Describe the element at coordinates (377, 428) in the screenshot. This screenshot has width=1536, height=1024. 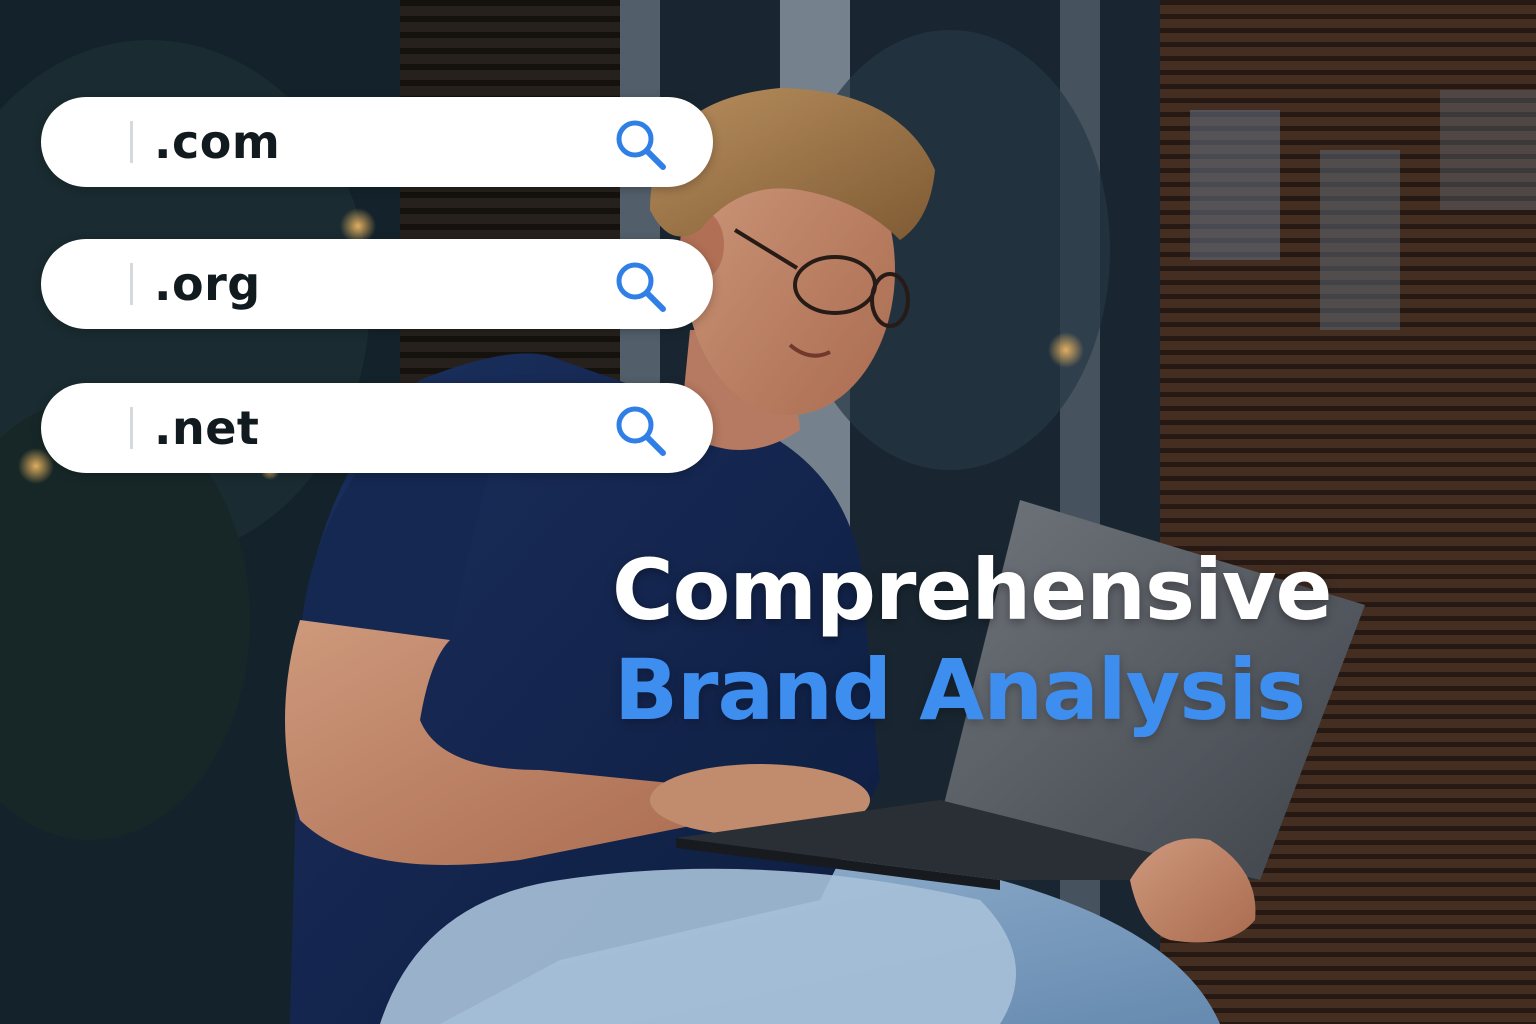
I see `search-bar-net: .net` at that location.